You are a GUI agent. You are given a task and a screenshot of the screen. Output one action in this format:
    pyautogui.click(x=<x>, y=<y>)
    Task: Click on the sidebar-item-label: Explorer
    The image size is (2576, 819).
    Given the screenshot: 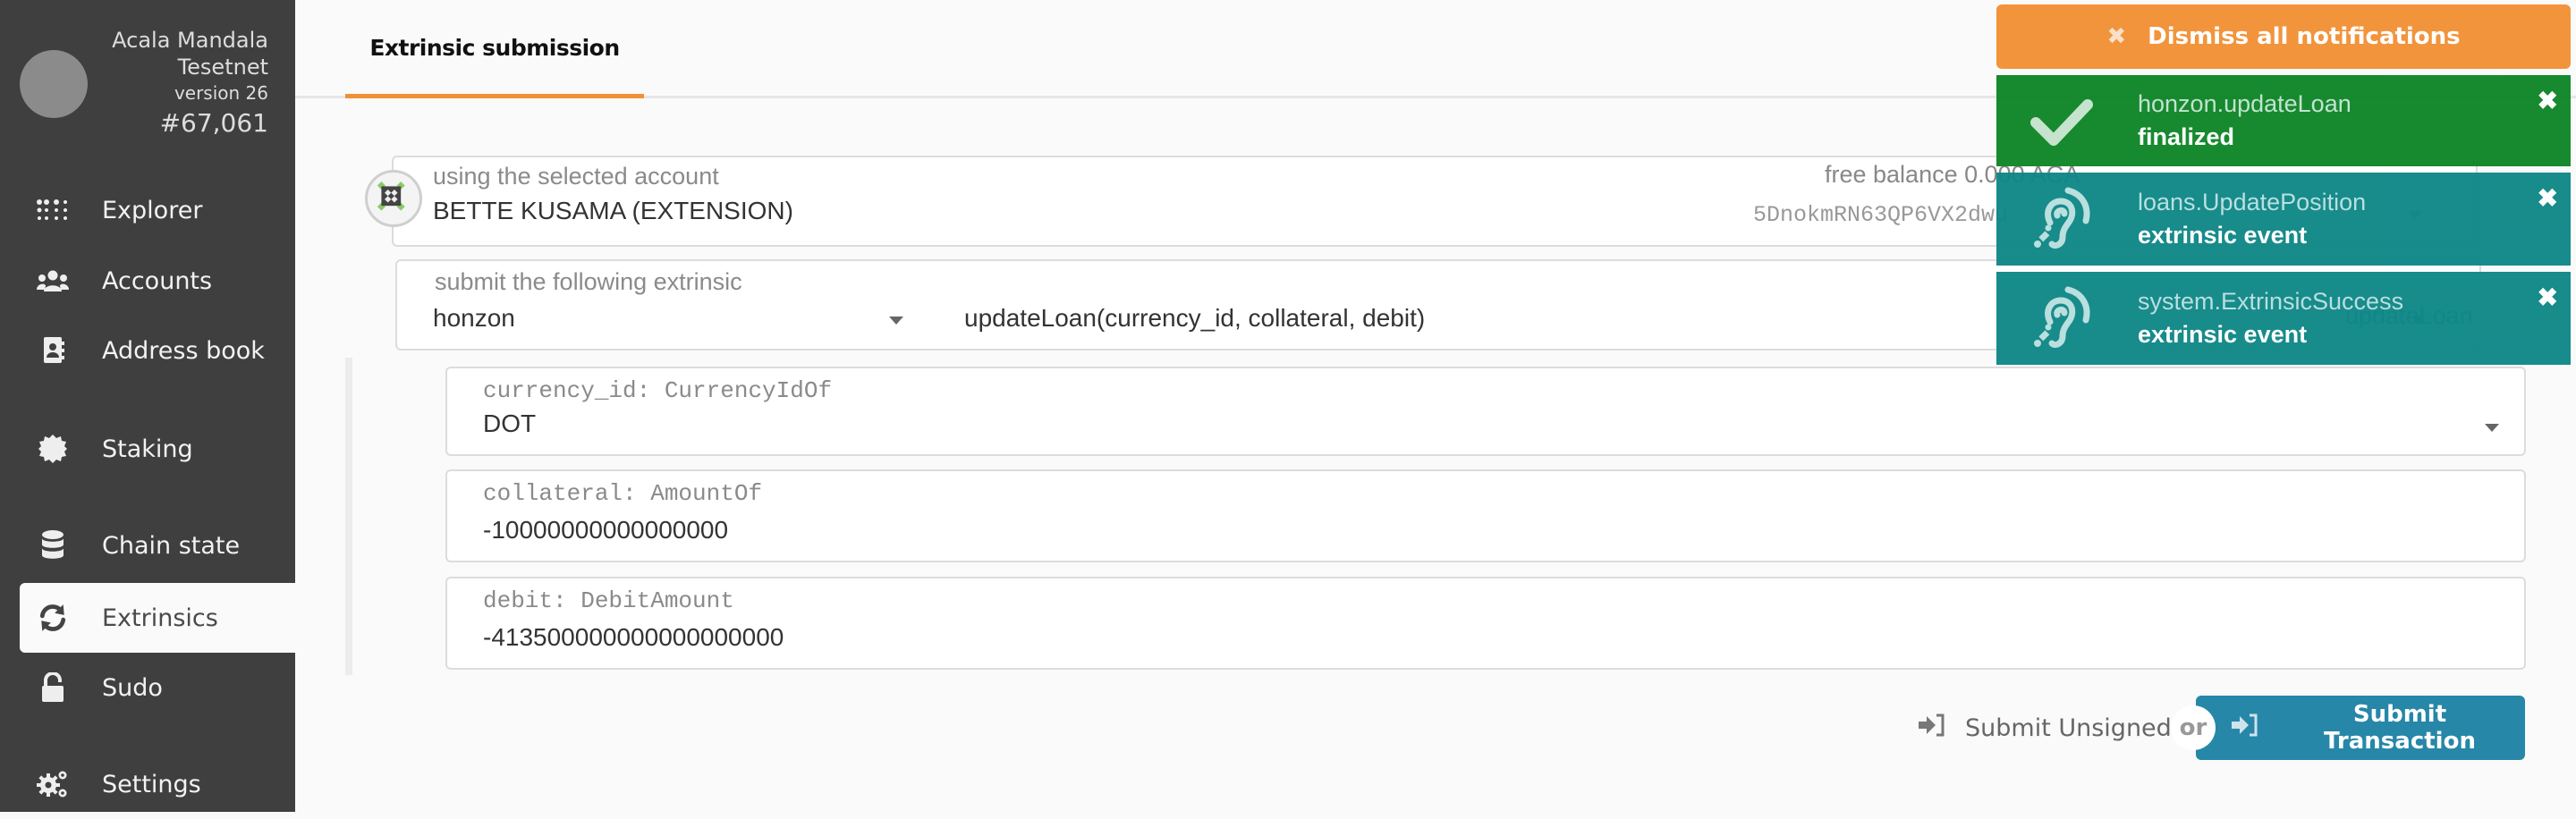 What is the action you would take?
    pyautogui.click(x=152, y=210)
    